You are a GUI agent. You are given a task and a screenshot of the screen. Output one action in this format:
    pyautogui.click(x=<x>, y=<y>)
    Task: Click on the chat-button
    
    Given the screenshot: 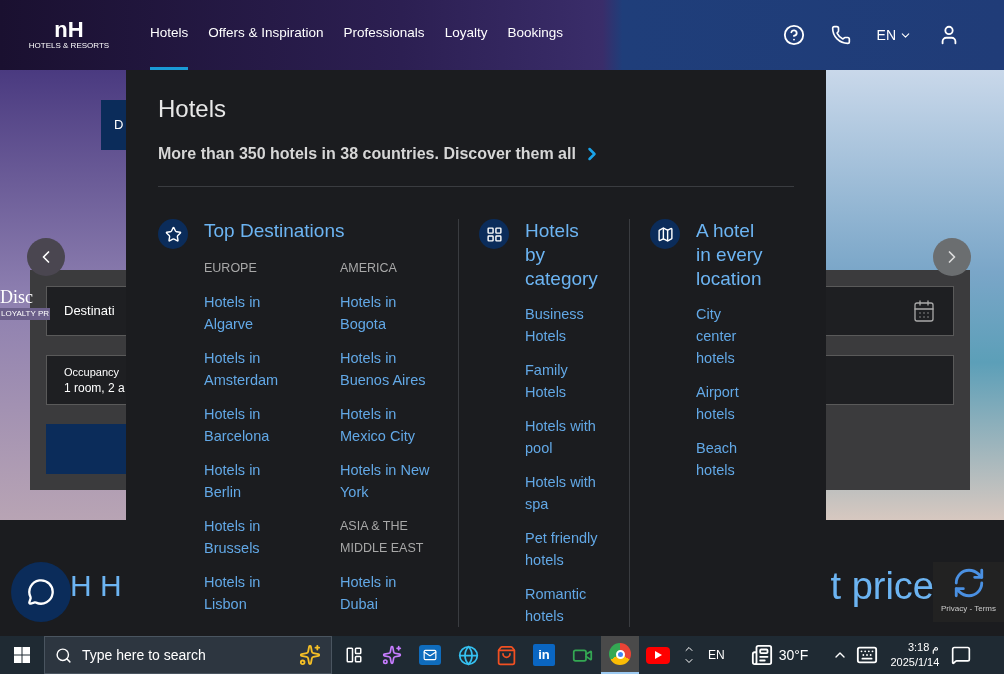 What is the action you would take?
    pyautogui.click(x=41, y=592)
    